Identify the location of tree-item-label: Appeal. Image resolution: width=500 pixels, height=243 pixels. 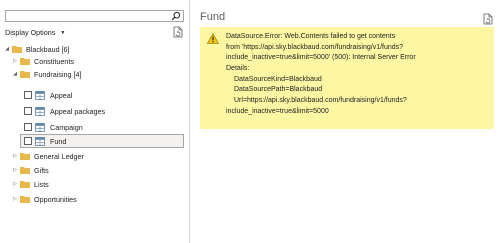
(61, 95).